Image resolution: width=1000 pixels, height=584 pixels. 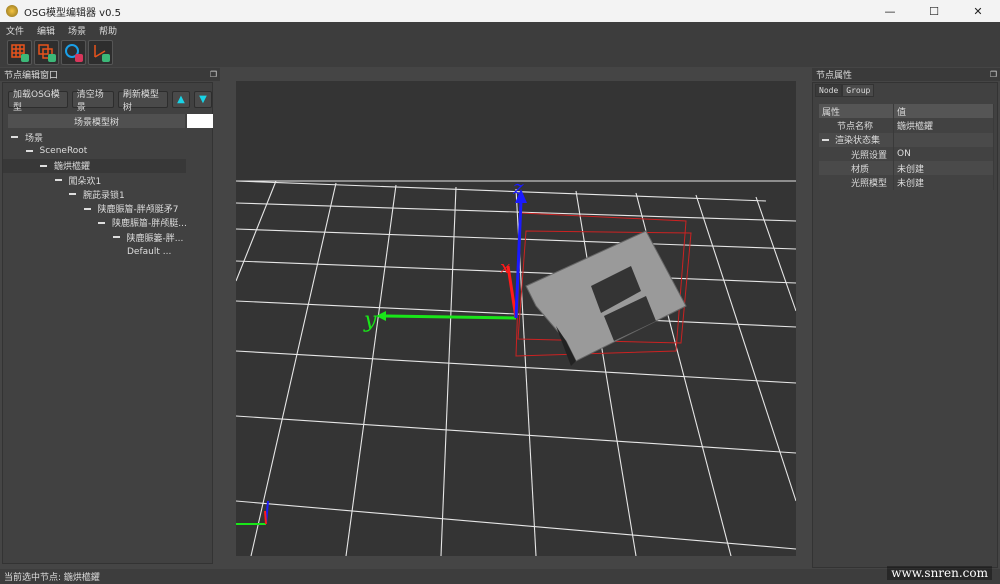 What do you see at coordinates (856, 111) in the screenshot?
I see `header-property: 属性` at bounding box center [856, 111].